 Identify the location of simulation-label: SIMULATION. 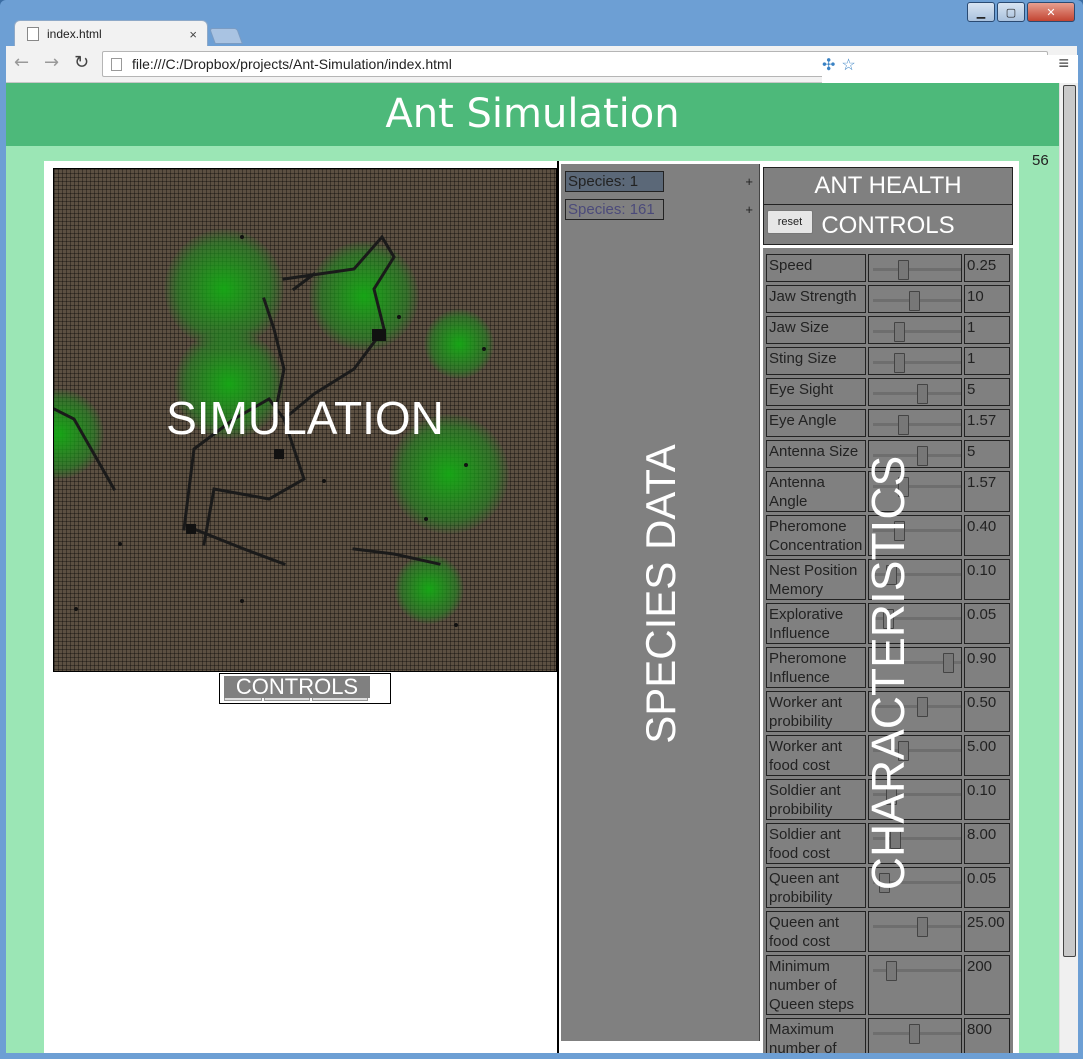
(305, 418).